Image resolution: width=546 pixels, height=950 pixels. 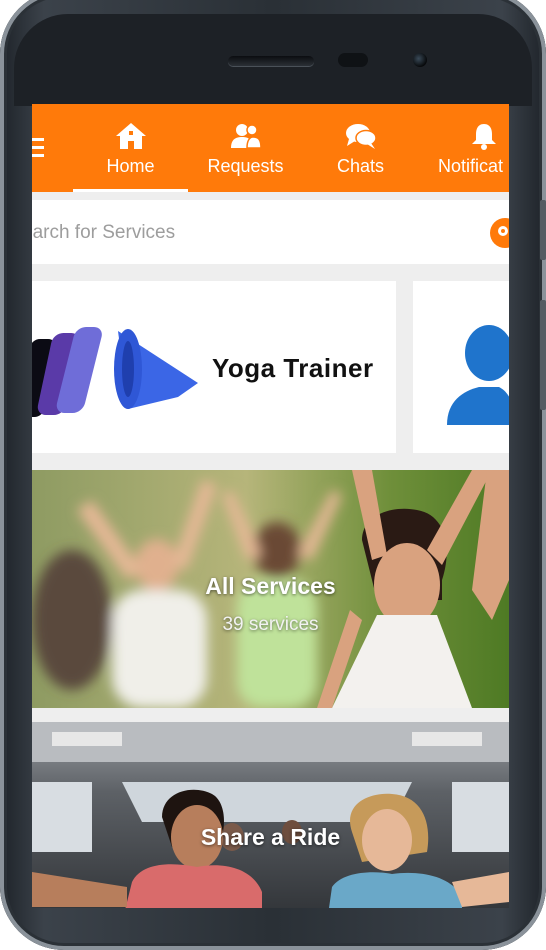 What do you see at coordinates (499, 233) in the screenshot?
I see `search-icon` at bounding box center [499, 233].